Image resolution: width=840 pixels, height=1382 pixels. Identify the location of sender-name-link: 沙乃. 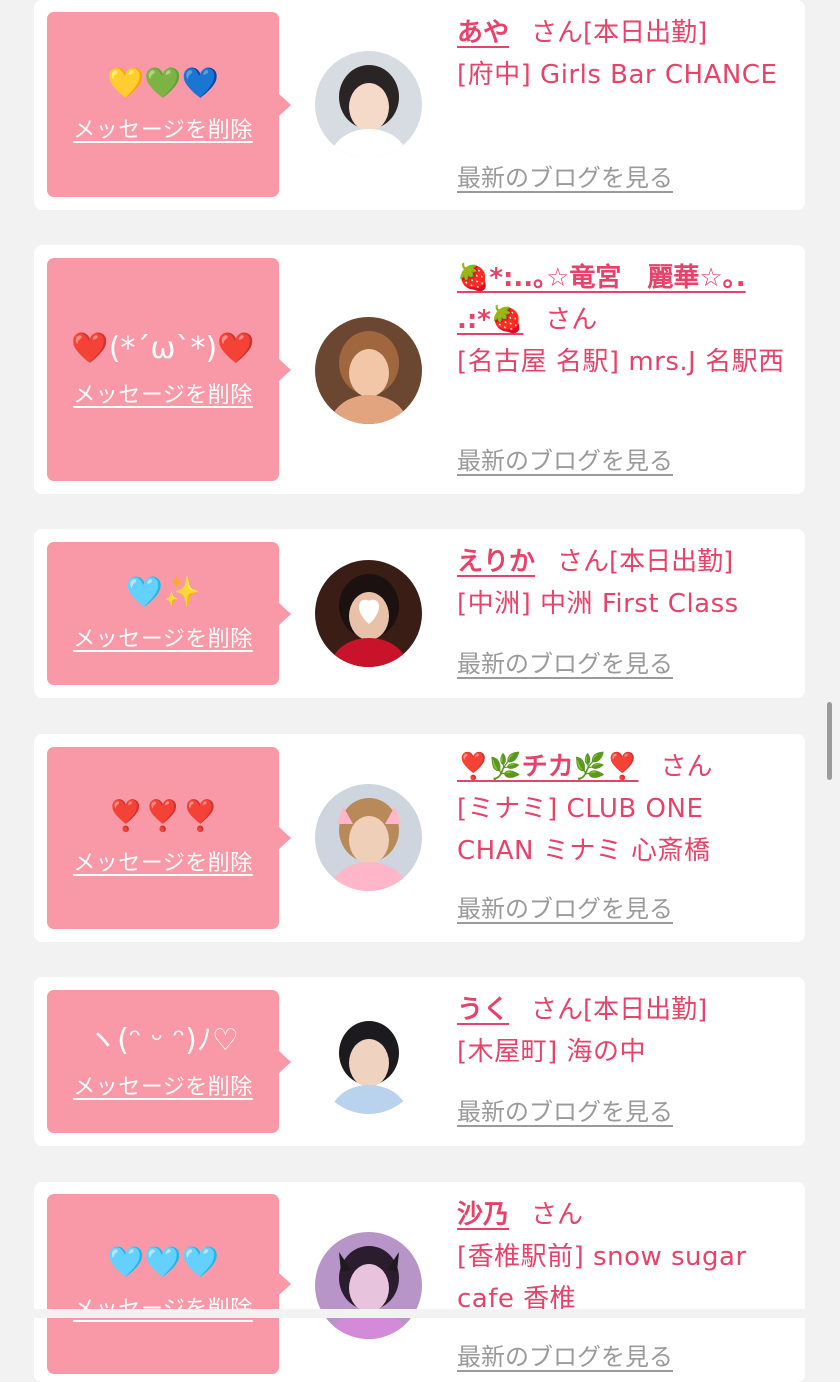
(483, 1215).